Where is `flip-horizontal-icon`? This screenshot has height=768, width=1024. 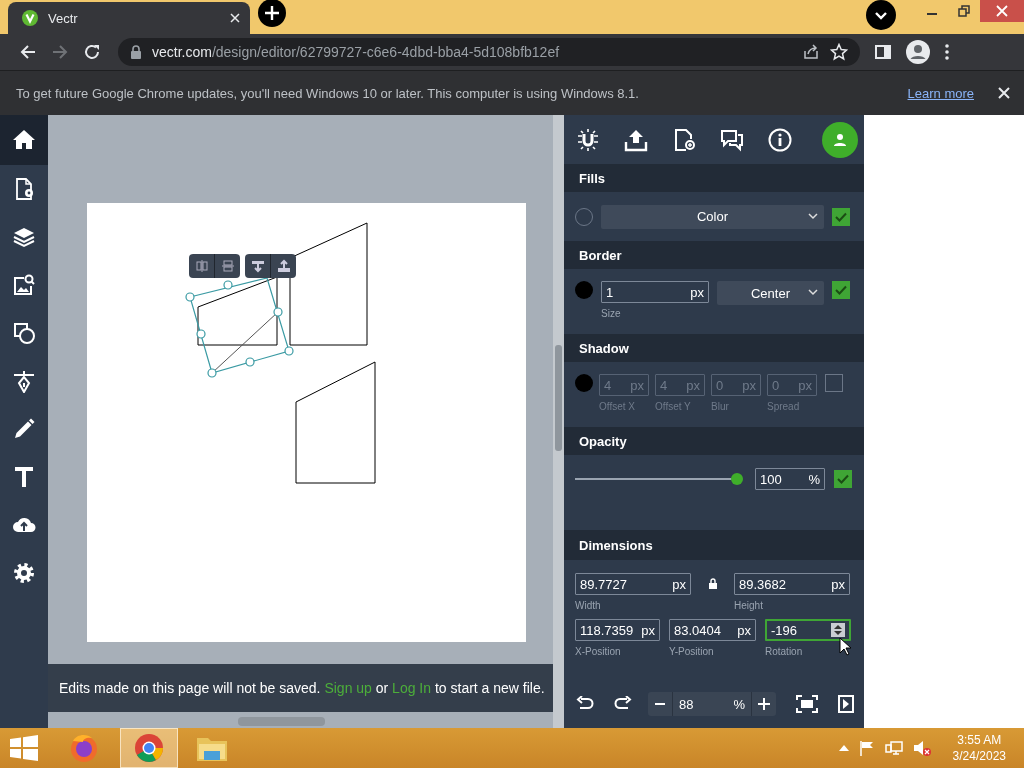
flip-horizontal-icon is located at coordinates (201, 266).